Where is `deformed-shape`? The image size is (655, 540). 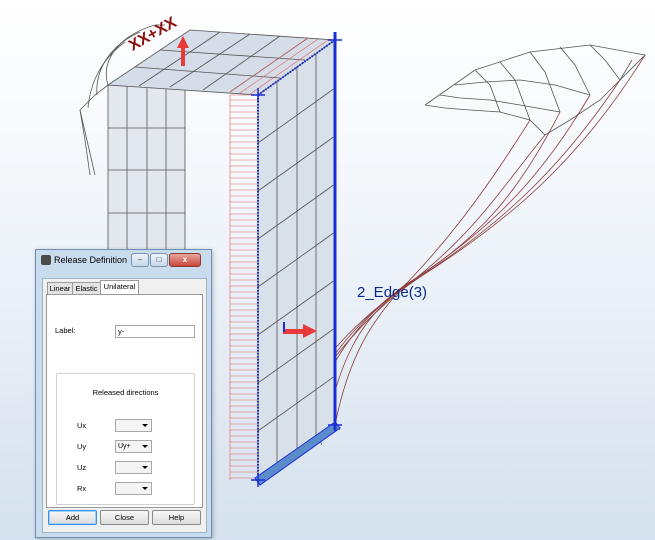
deformed-shape is located at coordinates (535, 90).